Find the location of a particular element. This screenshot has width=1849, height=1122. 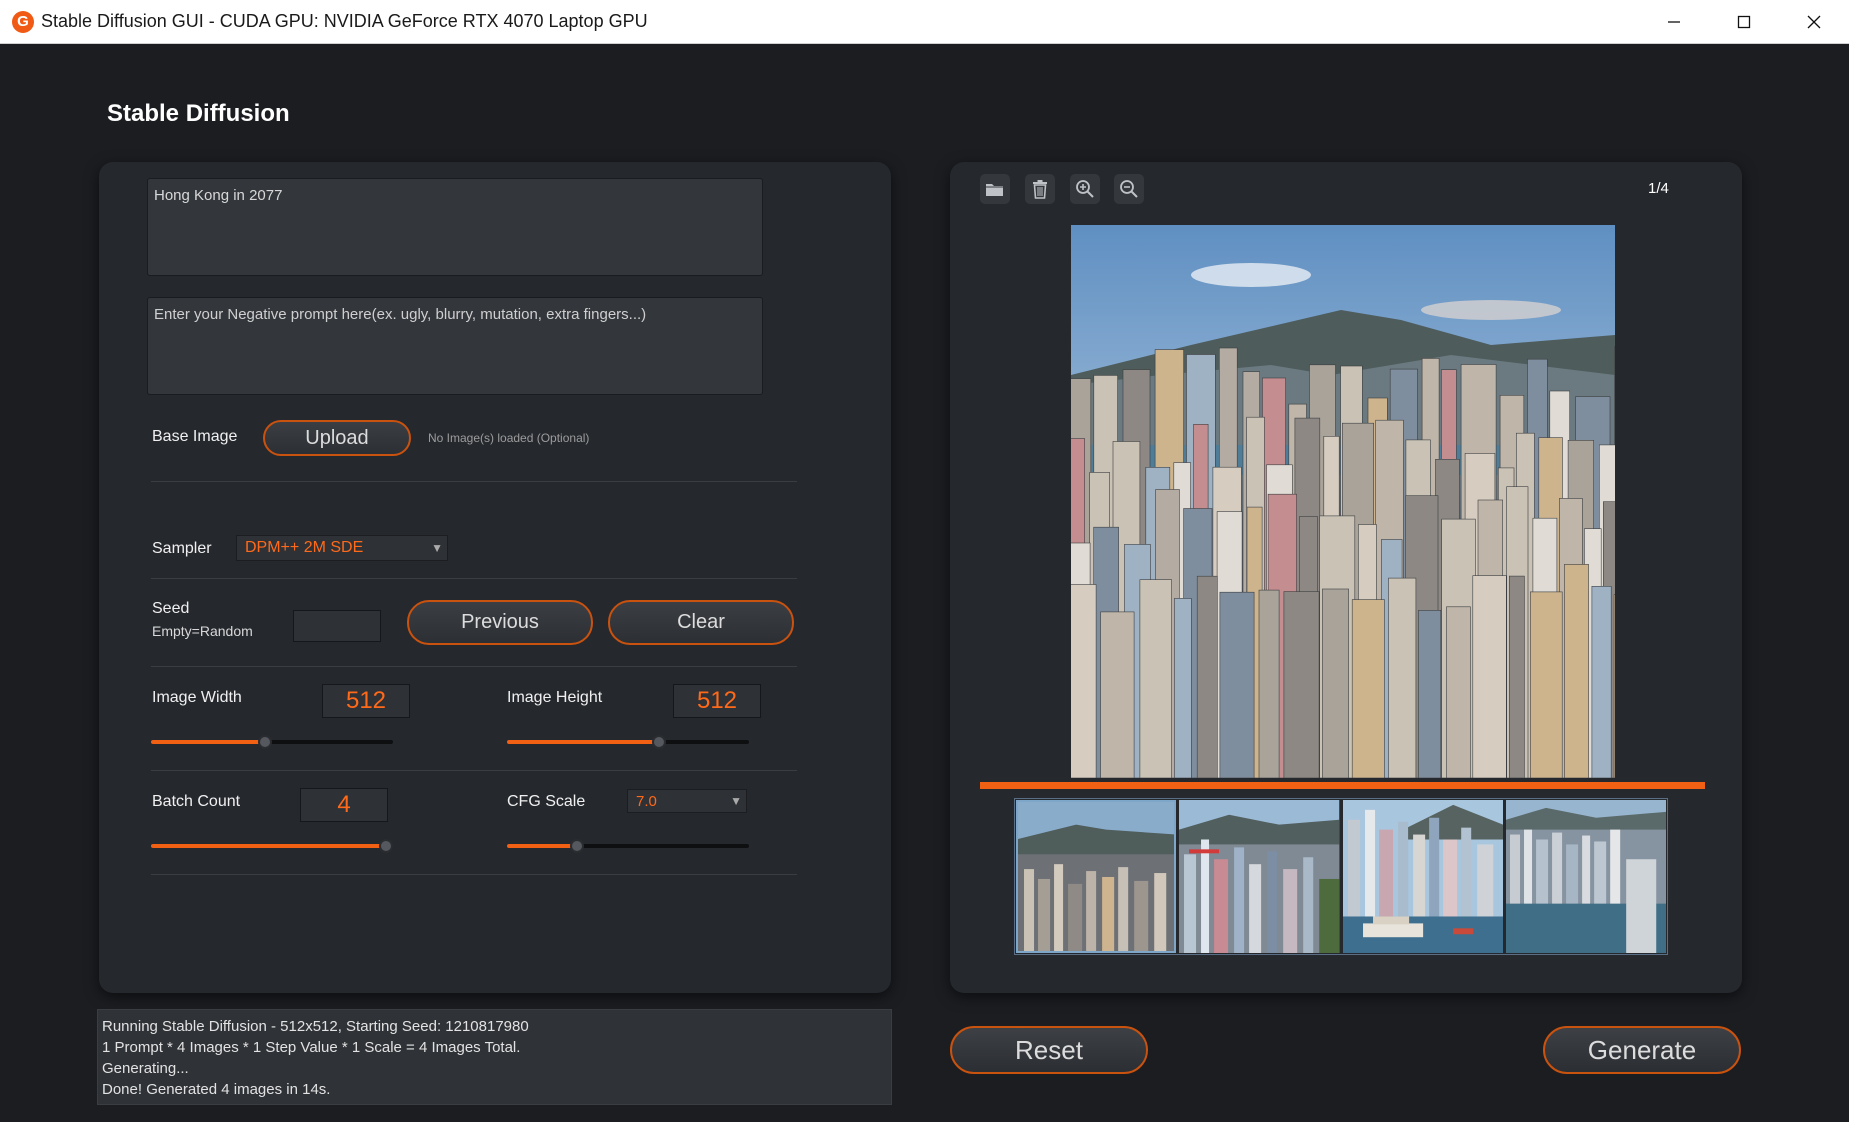

folder-icon is located at coordinates (995, 190).